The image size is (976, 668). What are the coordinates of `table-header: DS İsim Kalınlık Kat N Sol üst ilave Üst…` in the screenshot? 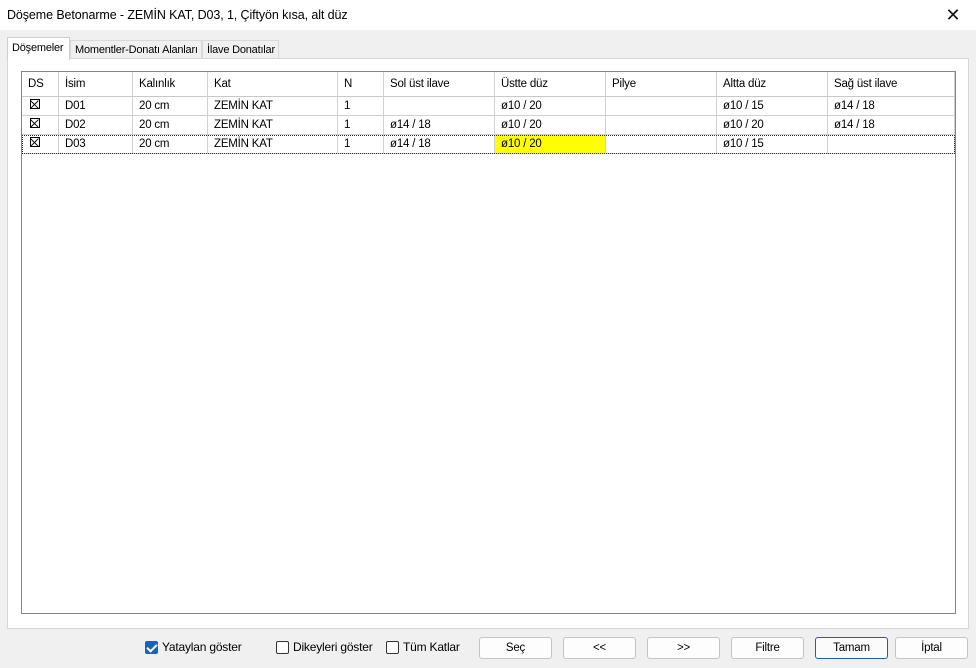 It's located at (488, 84).